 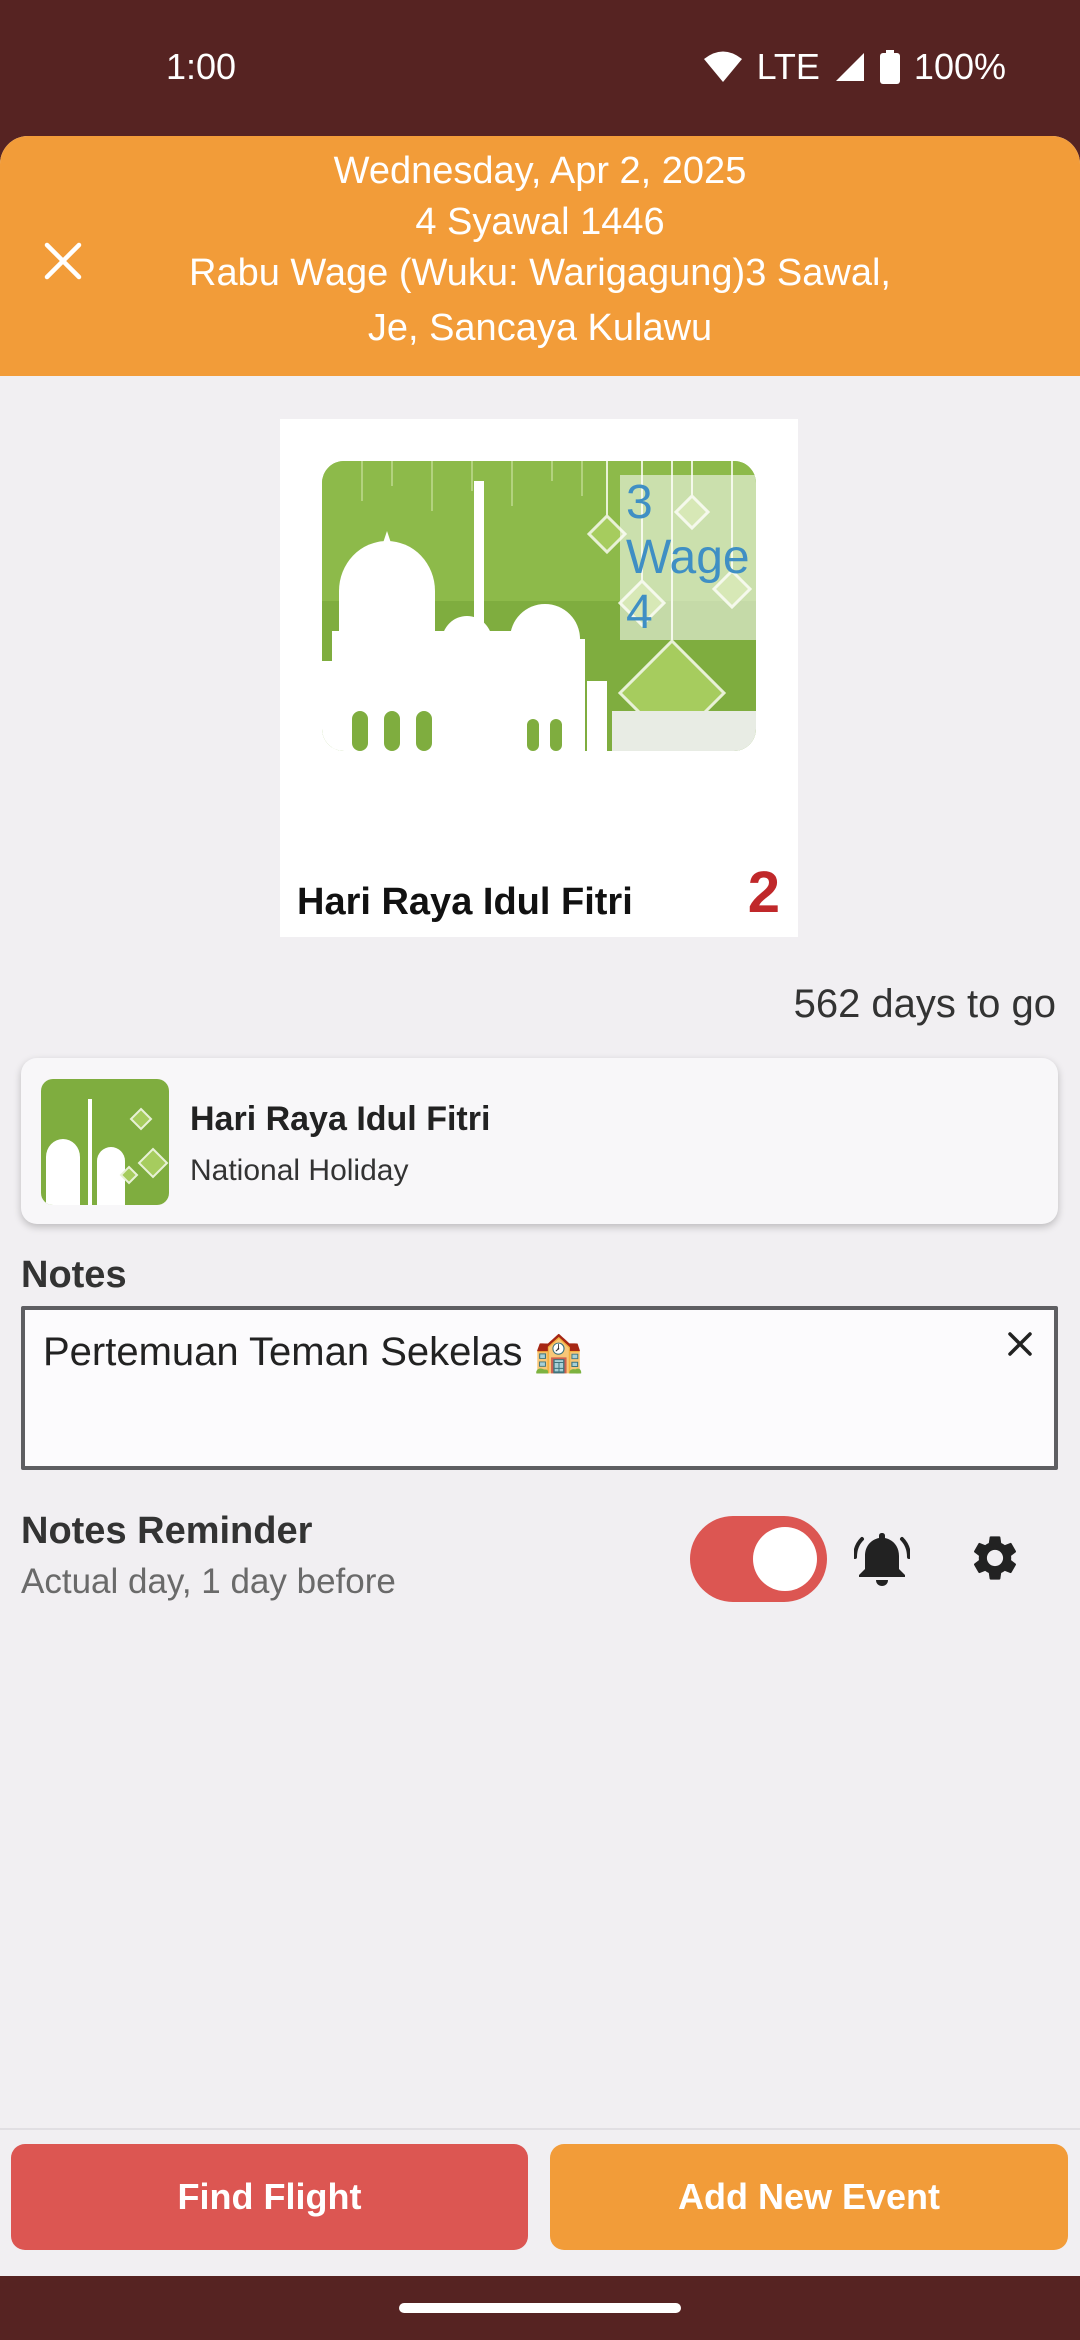 I want to click on close-button, so click(x=63, y=261).